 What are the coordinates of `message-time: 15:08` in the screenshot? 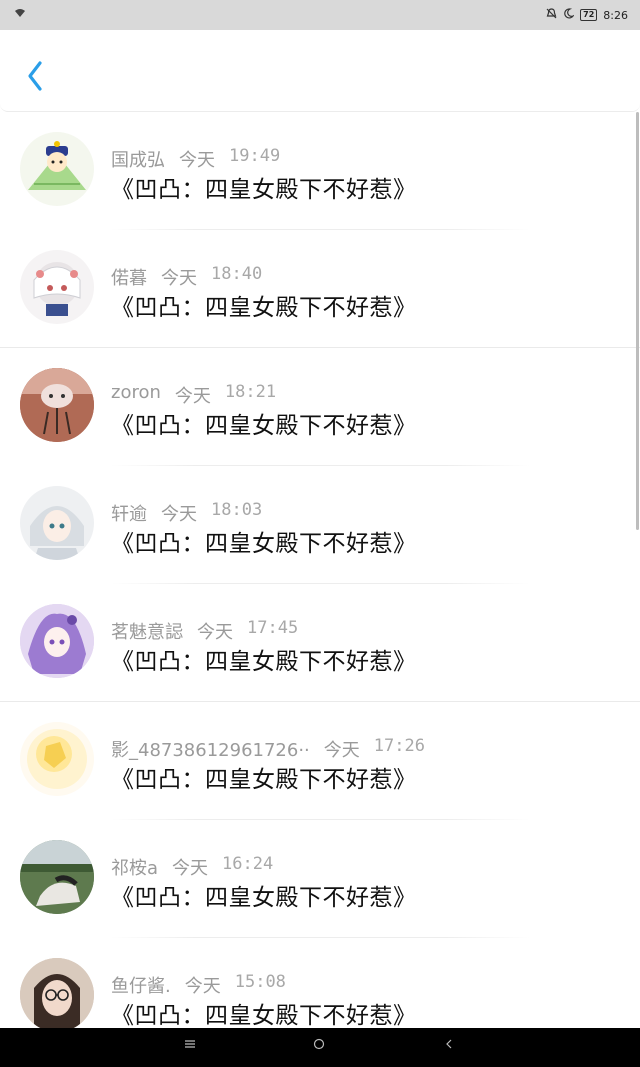 It's located at (260, 982).